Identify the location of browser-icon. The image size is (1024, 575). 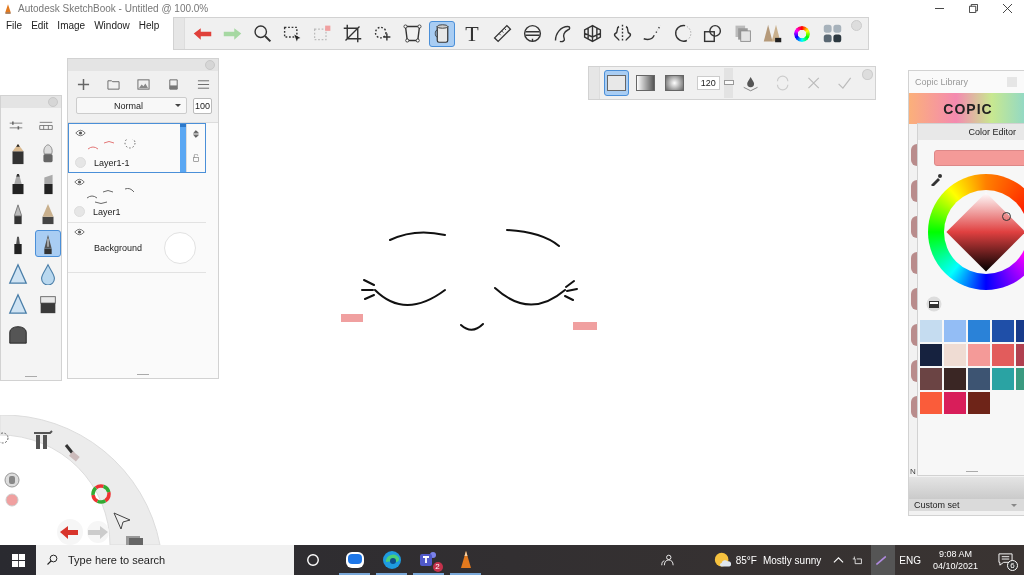
(391, 560).